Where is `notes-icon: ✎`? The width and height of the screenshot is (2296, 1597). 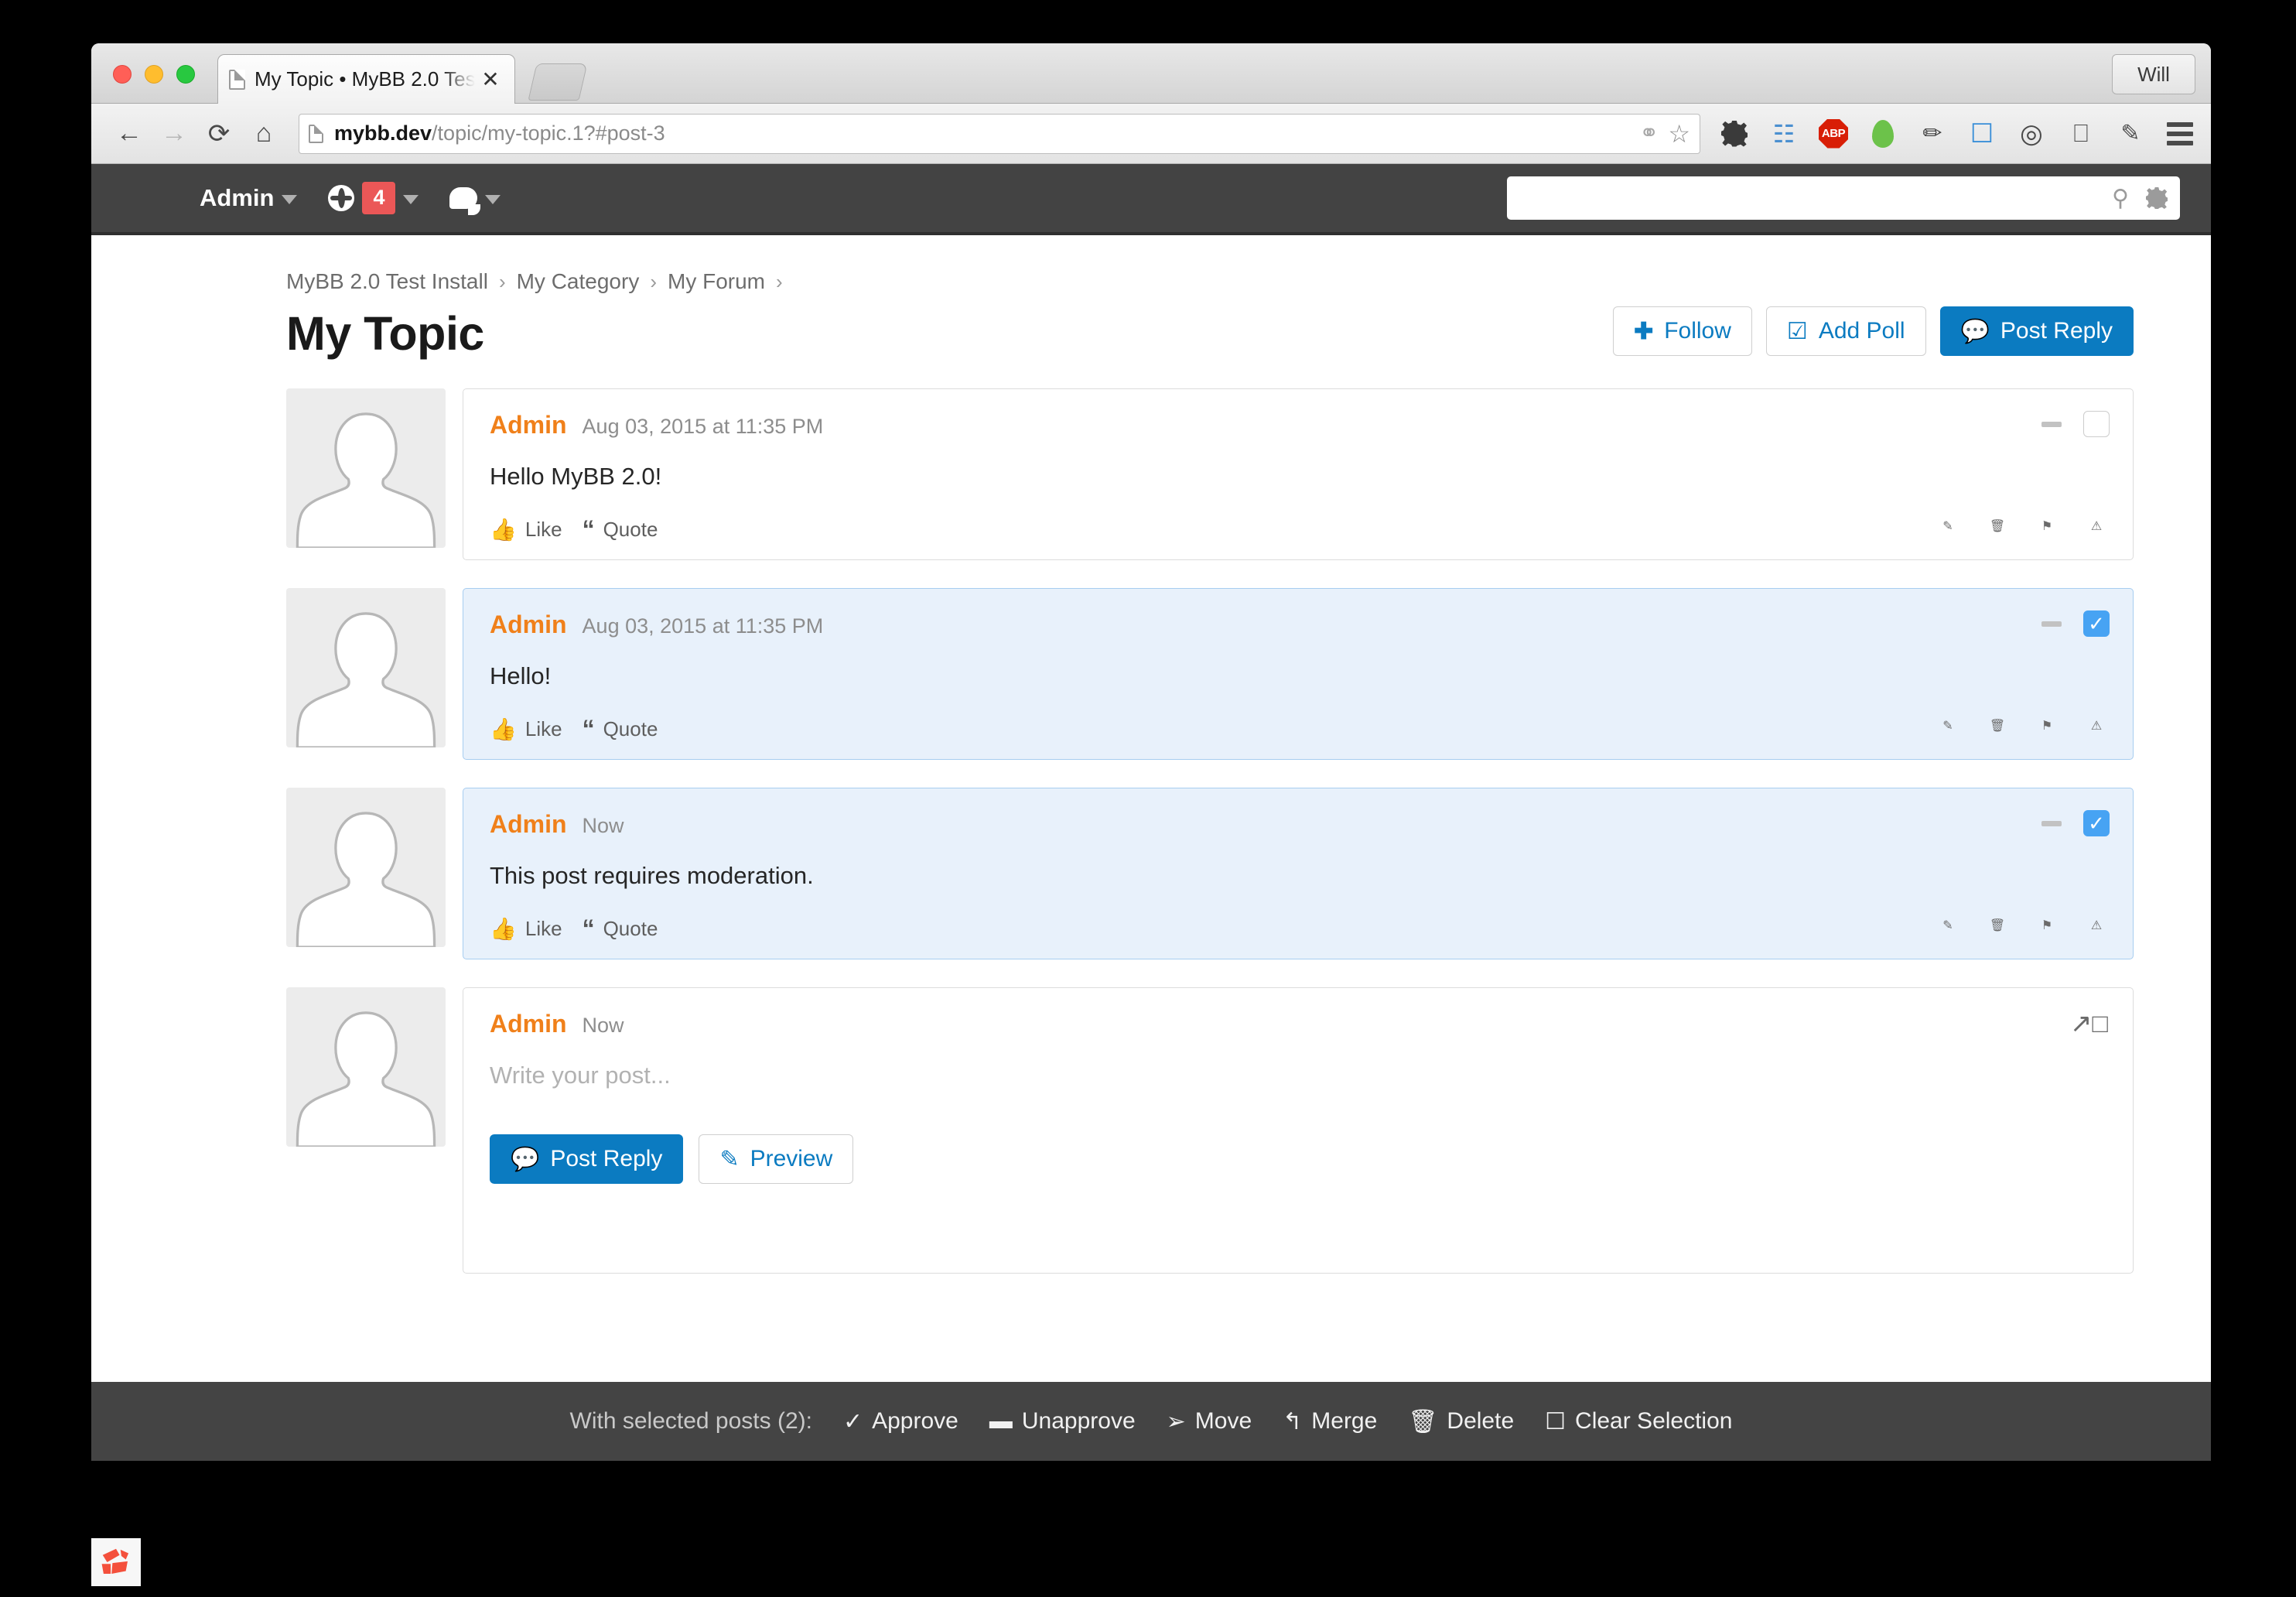 notes-icon: ✎ is located at coordinates (2130, 134).